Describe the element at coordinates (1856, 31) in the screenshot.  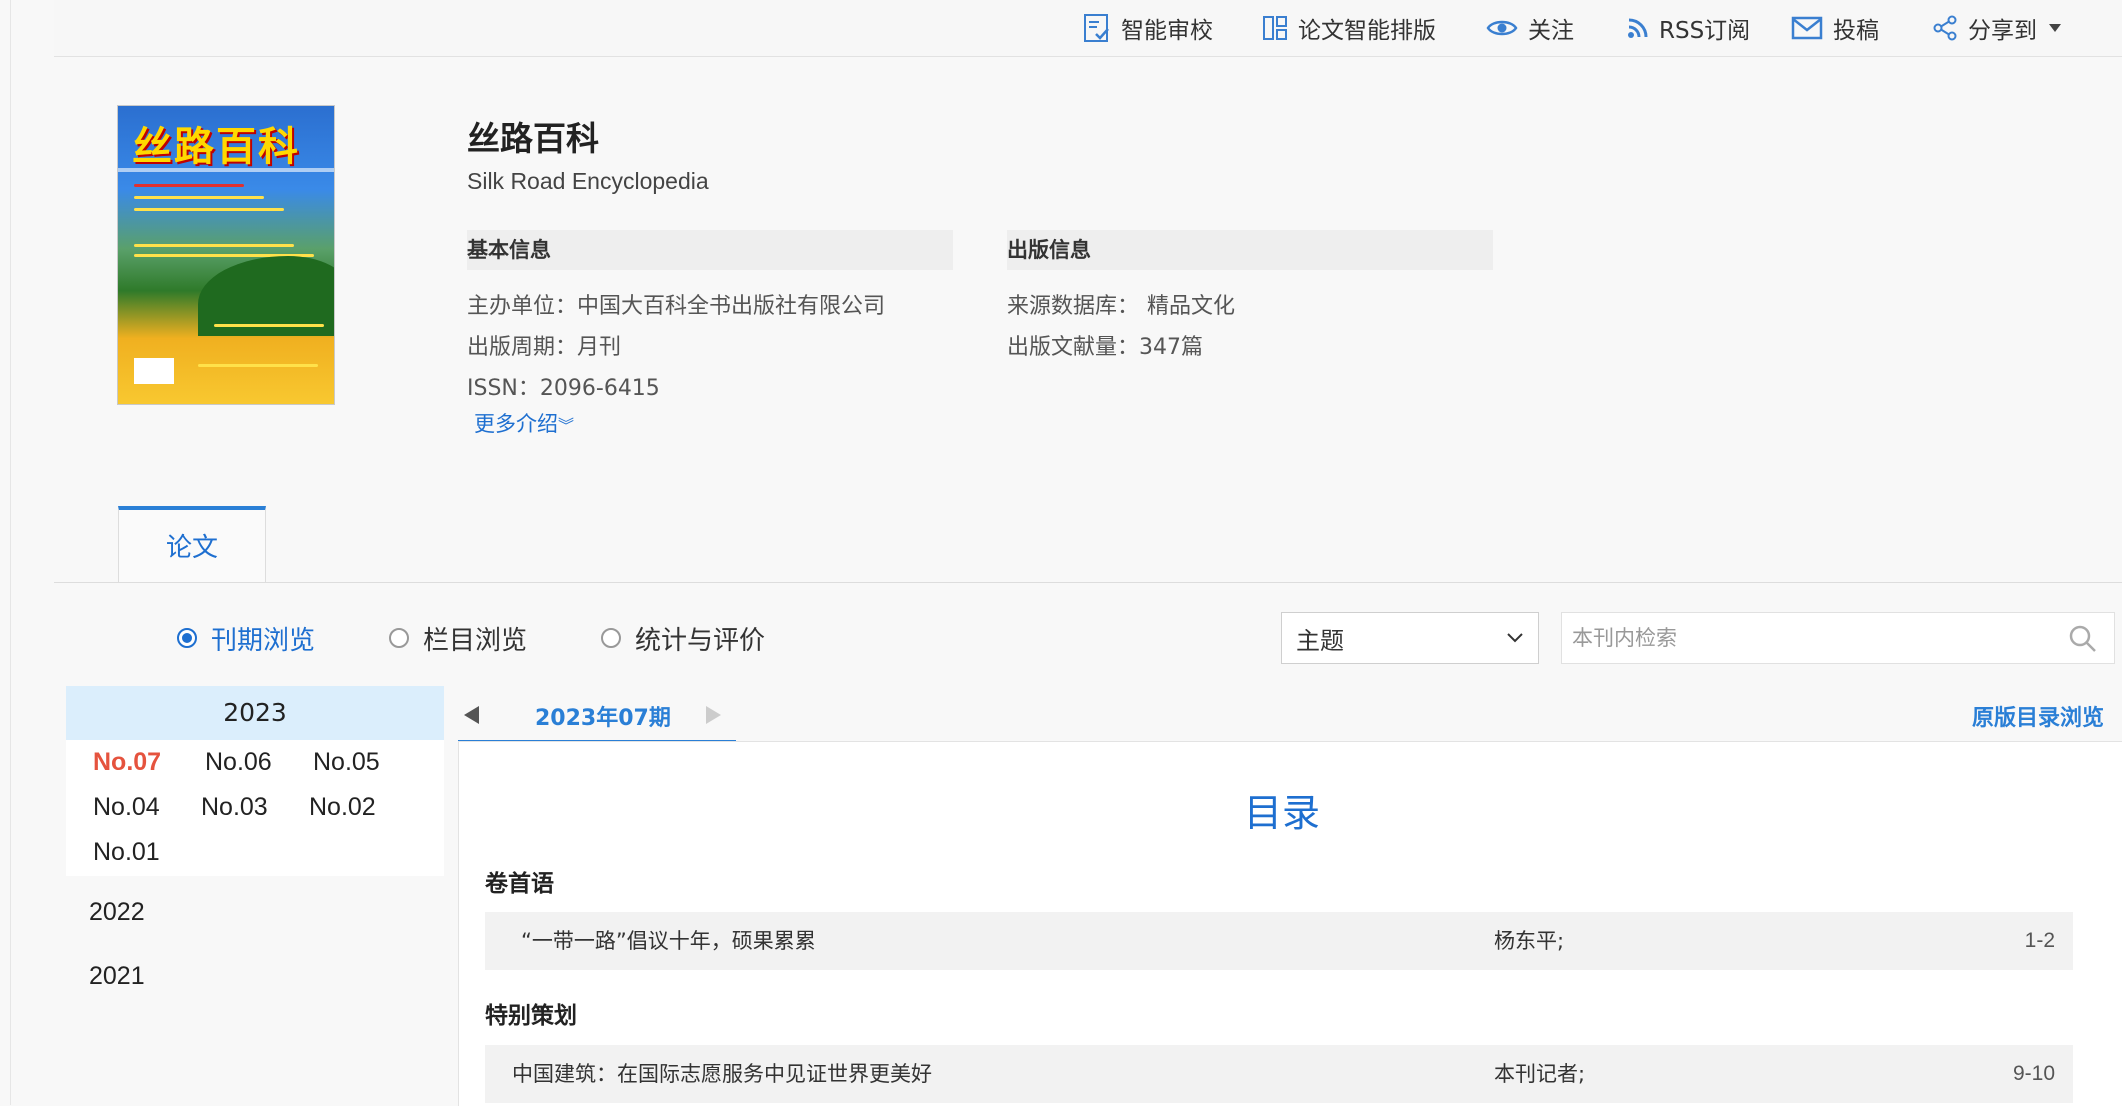
I see `submit-manuscript-label: 投稿` at that location.